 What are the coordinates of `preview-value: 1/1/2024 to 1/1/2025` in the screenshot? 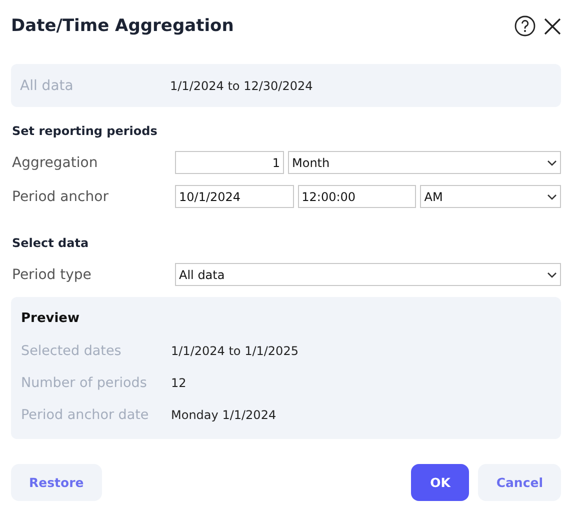 It's located at (234, 351).